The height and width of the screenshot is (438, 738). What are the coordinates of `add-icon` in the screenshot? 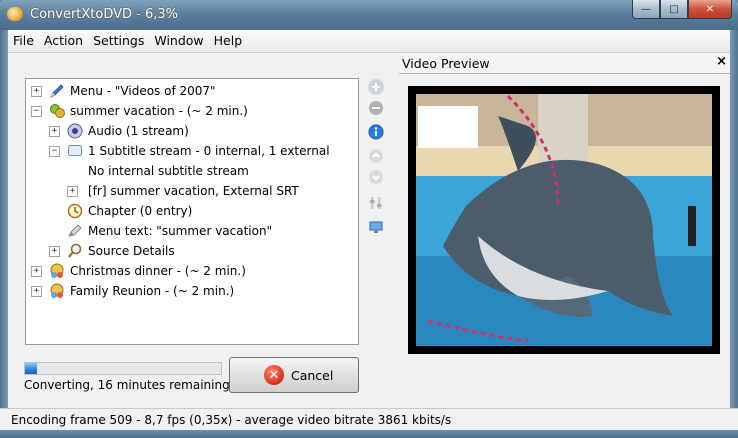 It's located at (376, 87).